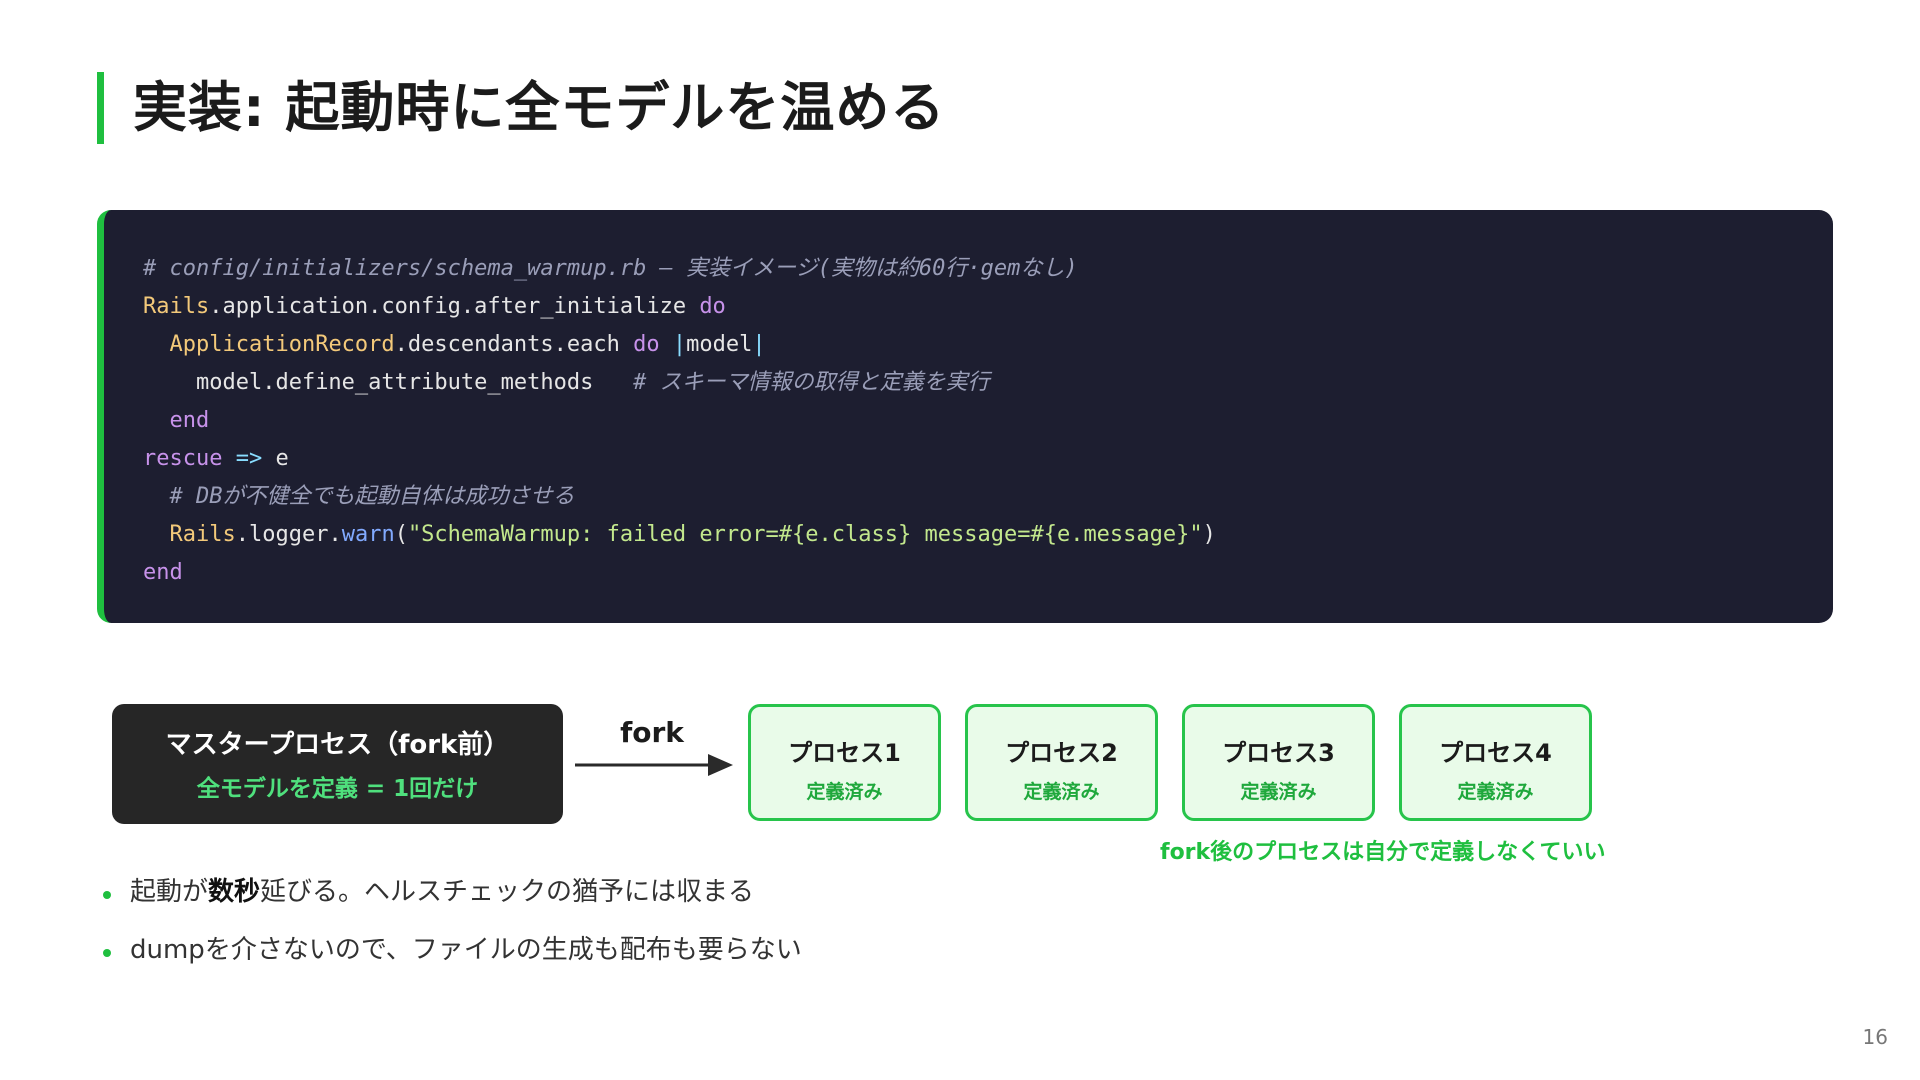 Image resolution: width=1920 pixels, height=1080 pixels. Describe the element at coordinates (169, 892) in the screenshot. I see `bullet-text: 起動が` at that location.